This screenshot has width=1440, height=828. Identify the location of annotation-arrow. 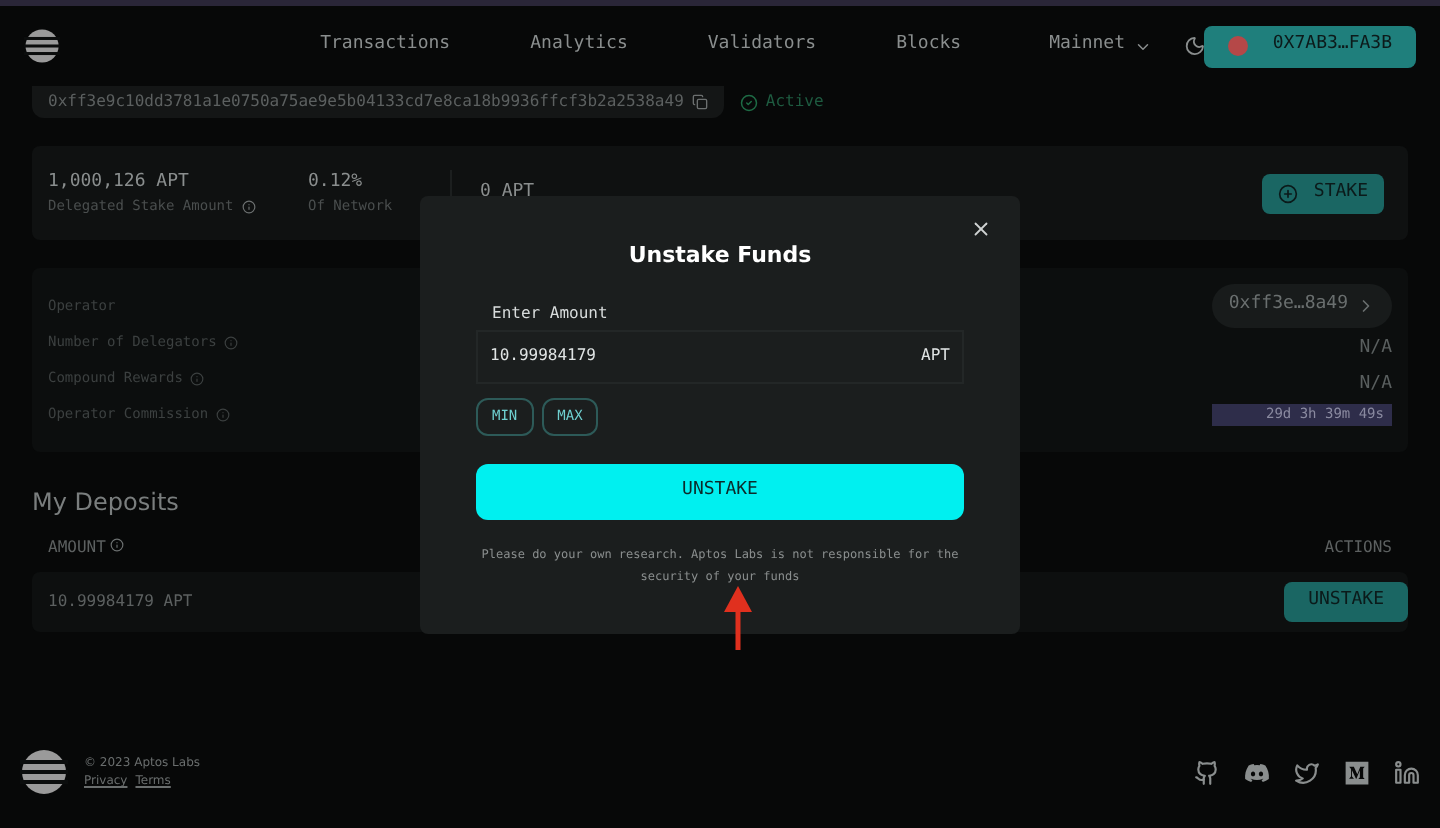
(738, 618).